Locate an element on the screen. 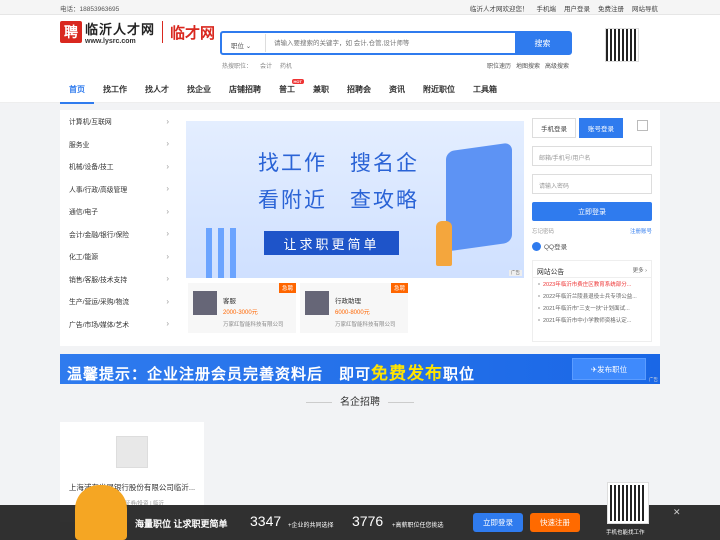  company-logo is located at coordinates (132, 452).